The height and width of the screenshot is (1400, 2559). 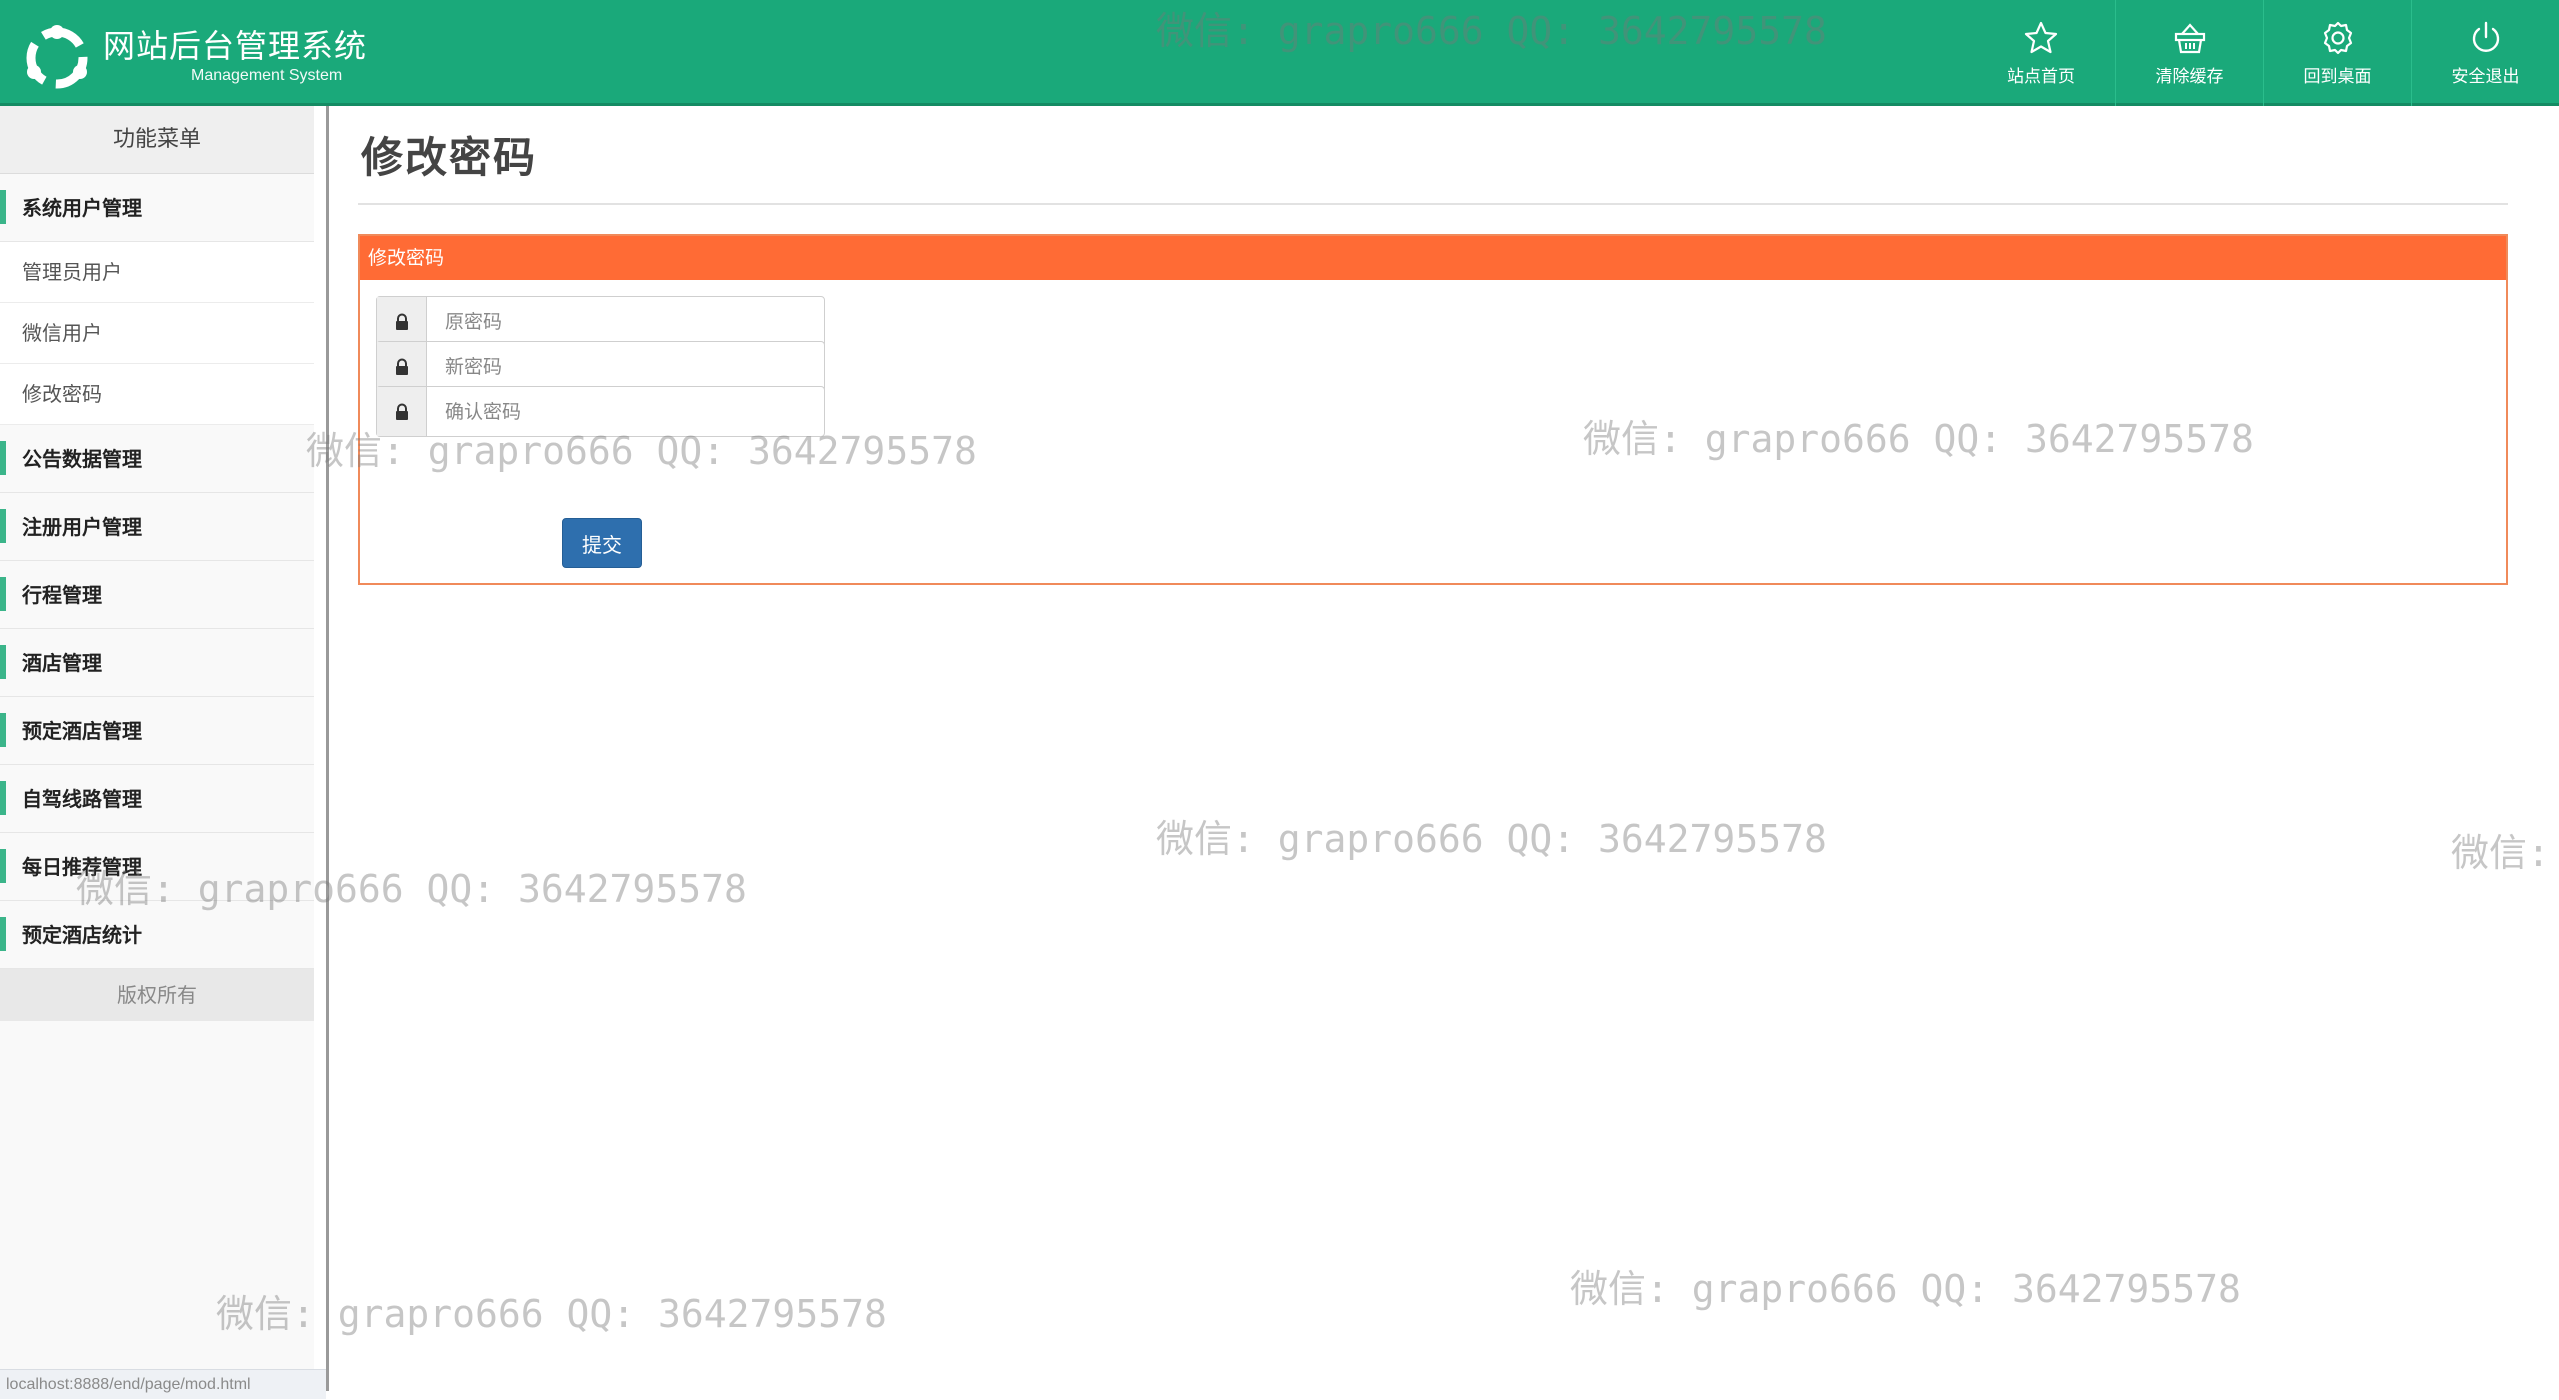 What do you see at coordinates (157, 272) in the screenshot?
I see `sidebar-item-admin-users: 管理员用户` at bounding box center [157, 272].